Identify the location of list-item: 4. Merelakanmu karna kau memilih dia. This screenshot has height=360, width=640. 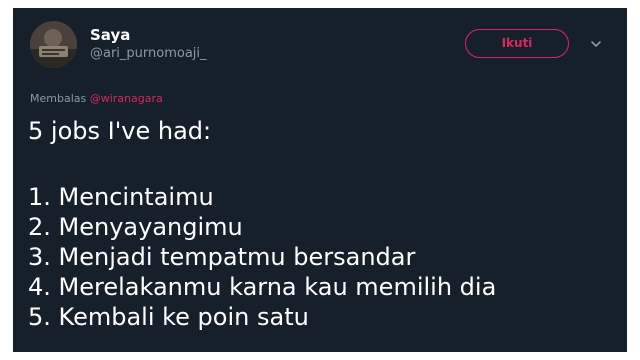
(262, 287).